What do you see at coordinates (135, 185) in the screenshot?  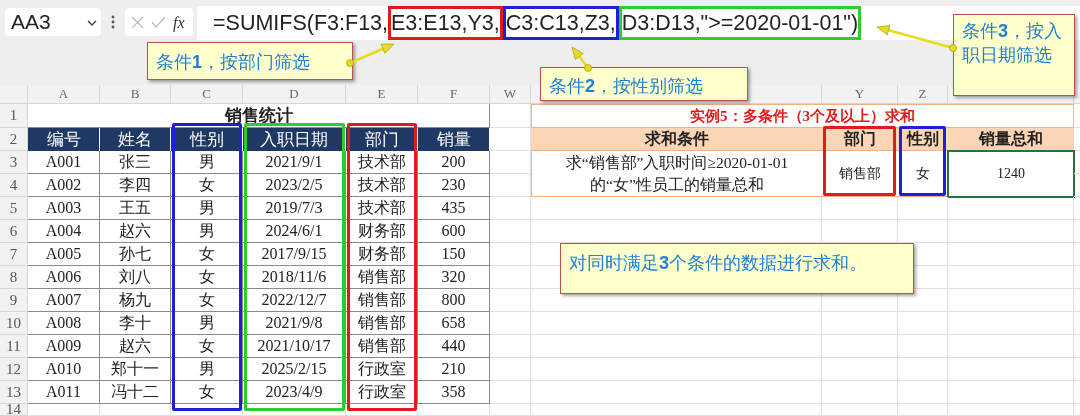 I see `table-cell: 李四` at bounding box center [135, 185].